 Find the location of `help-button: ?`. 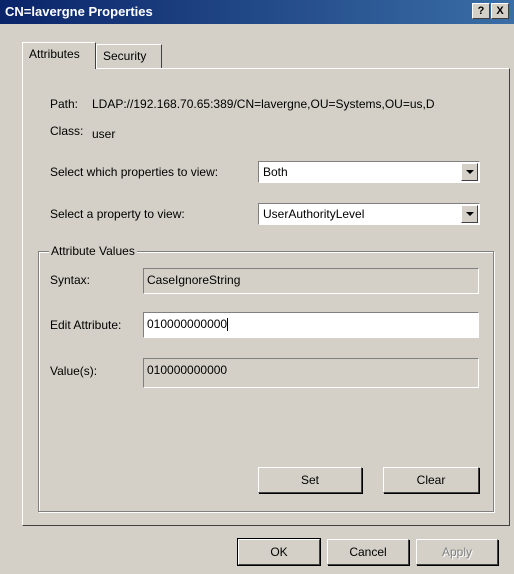

help-button: ? is located at coordinates (481, 11).